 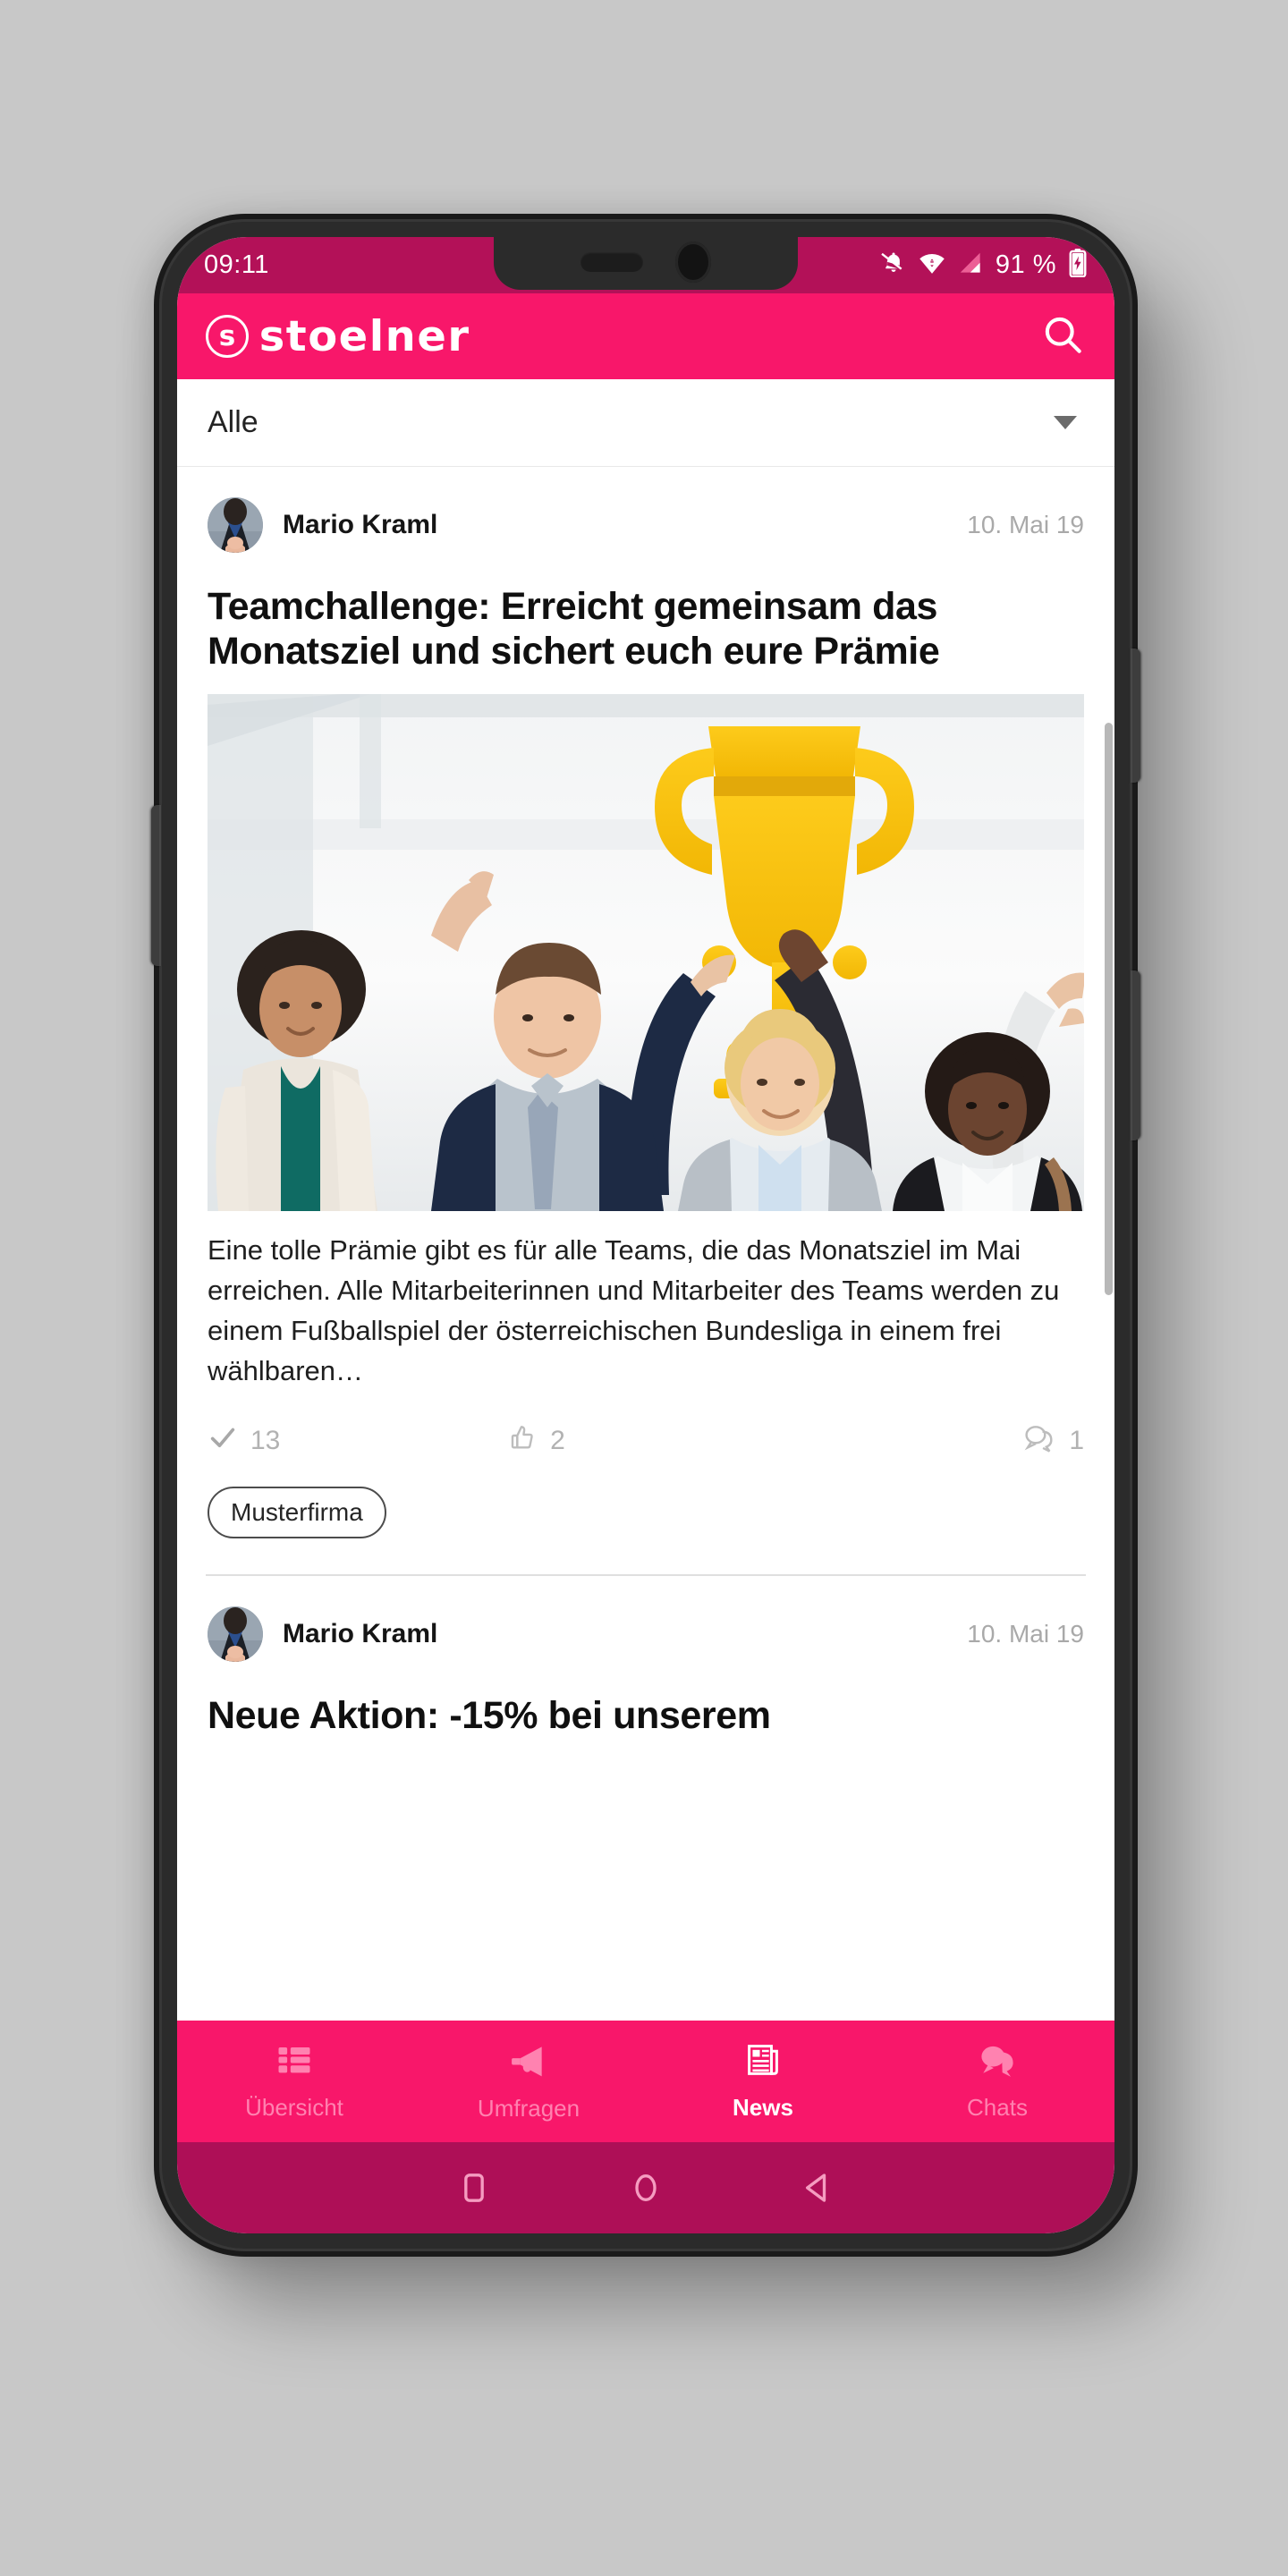 I want to click on search-icon, so click(x=1062, y=336).